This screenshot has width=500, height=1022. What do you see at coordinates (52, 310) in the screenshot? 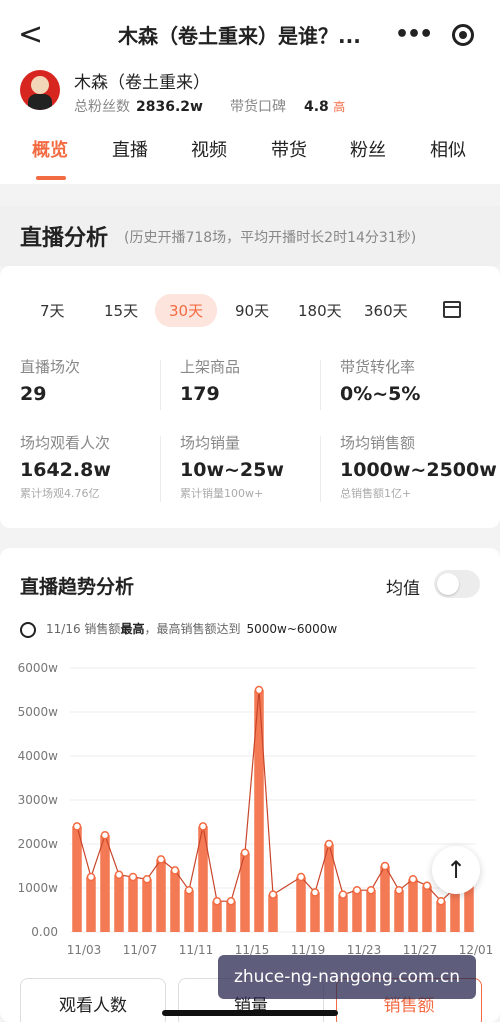
I see `period-7d: 7天` at bounding box center [52, 310].